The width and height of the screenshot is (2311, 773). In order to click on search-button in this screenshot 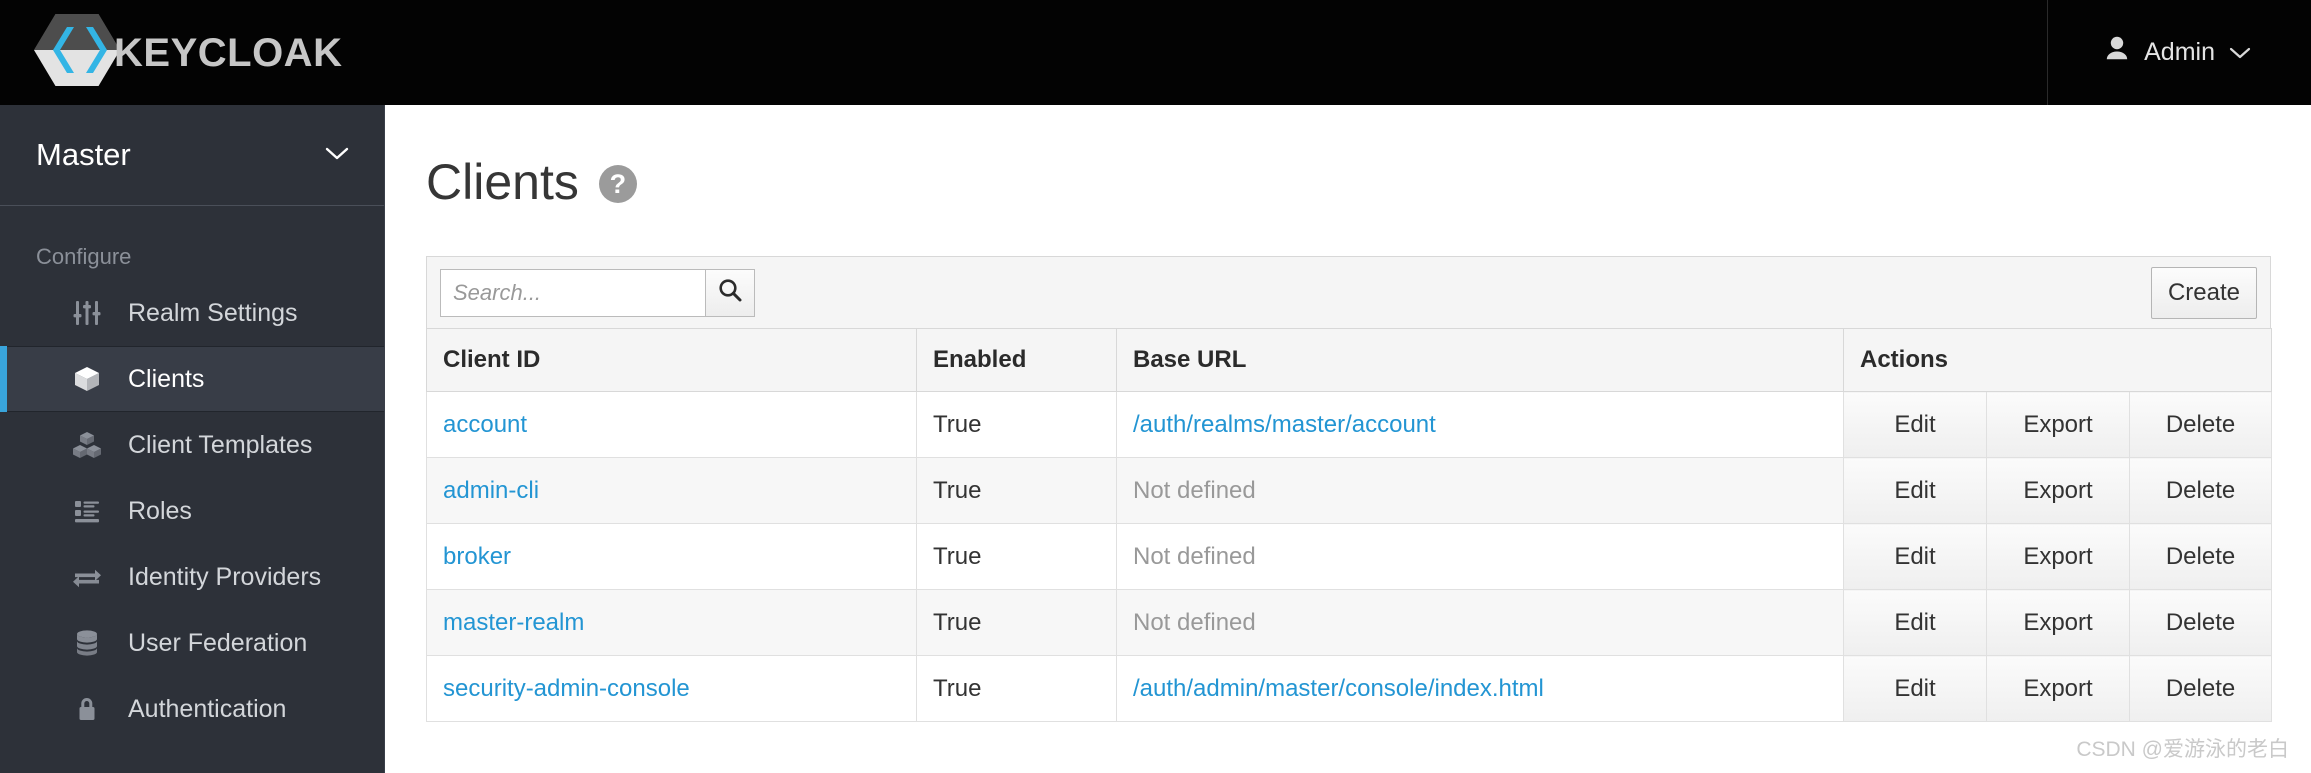, I will do `click(730, 292)`.